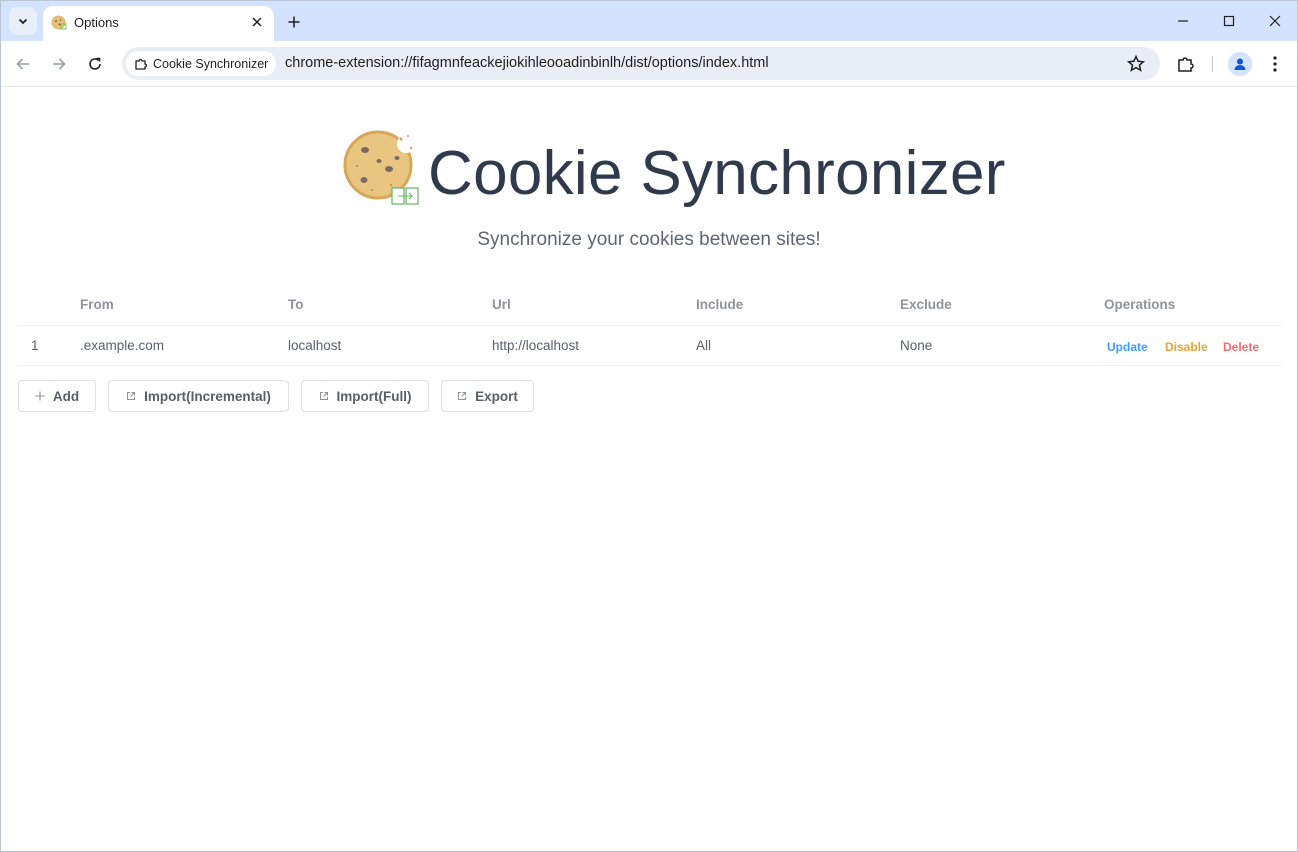 This screenshot has width=1298, height=852. I want to click on extensions-button, so click(1186, 64).